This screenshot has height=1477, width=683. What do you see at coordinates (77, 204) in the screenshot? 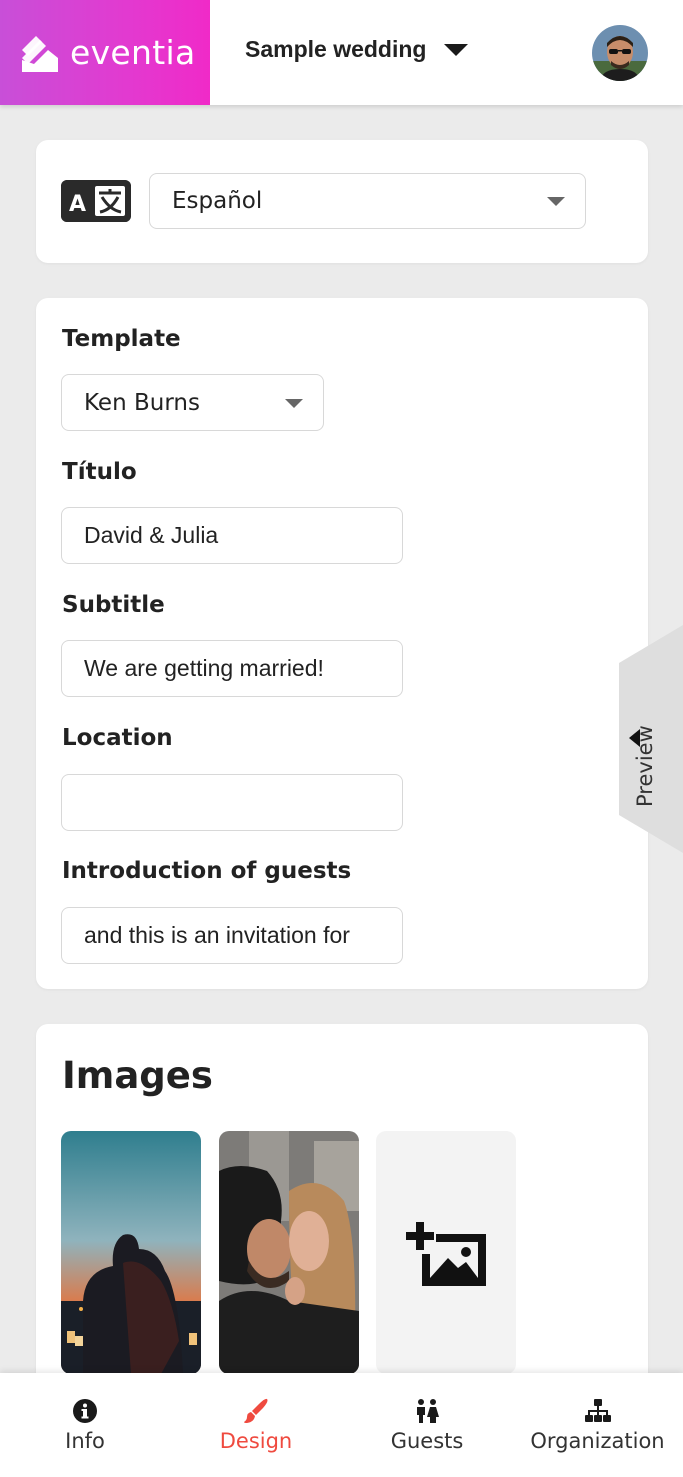
I see `svg-text: A` at bounding box center [77, 204].